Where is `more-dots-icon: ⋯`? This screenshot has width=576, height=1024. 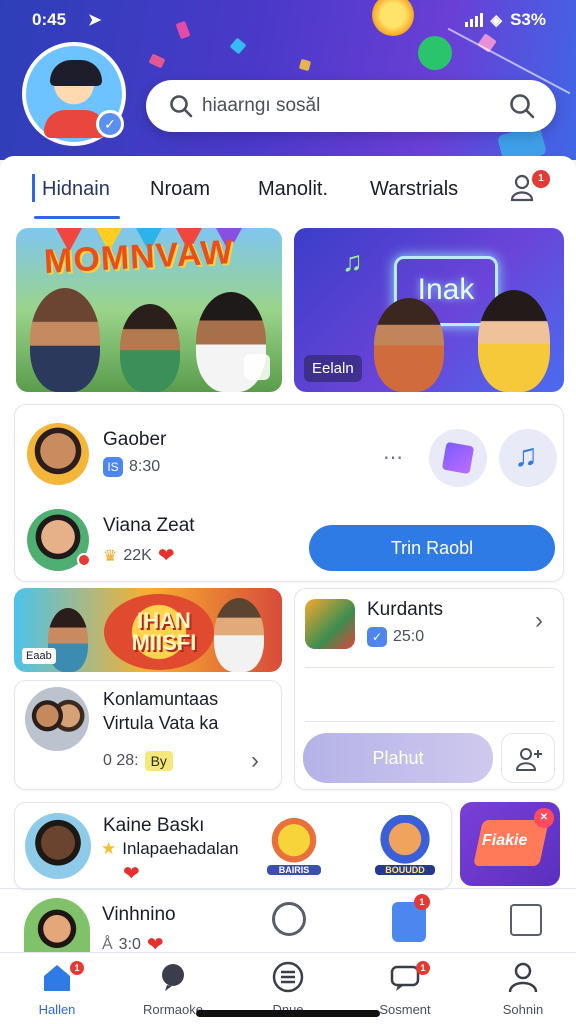 more-dots-icon: ⋯ is located at coordinates (393, 457).